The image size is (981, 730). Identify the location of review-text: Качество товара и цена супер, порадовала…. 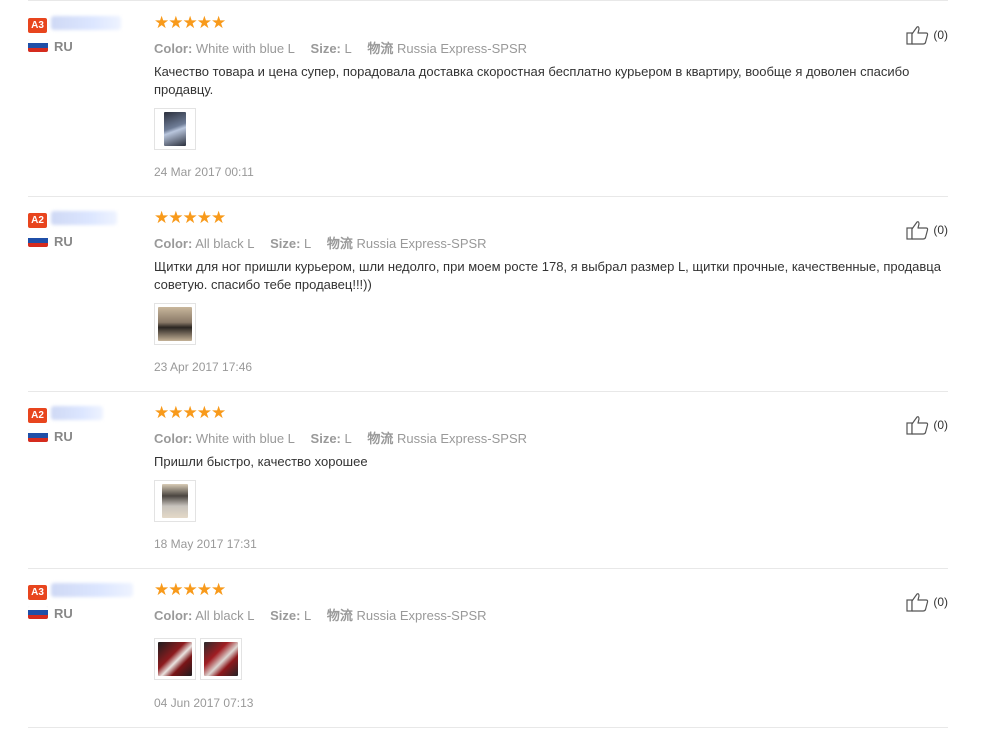
(532, 80).